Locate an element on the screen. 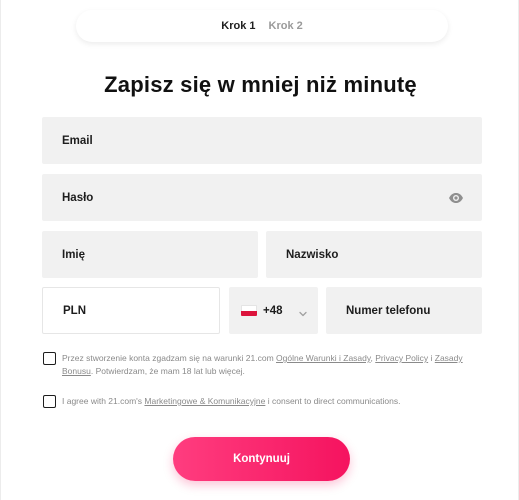 The height and width of the screenshot is (500, 519). email-field: Email is located at coordinates (262, 140).